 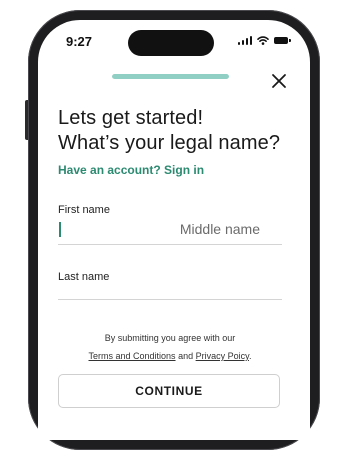 I want to click on status-icons, so click(x=264, y=40).